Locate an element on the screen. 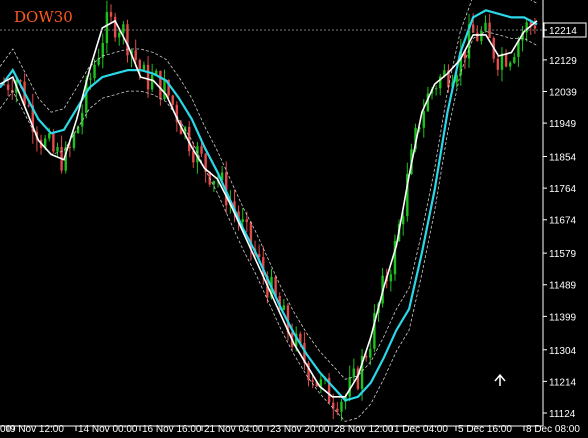 The width and height of the screenshot is (588, 438). y-tick-label: 11579 is located at coordinates (563, 254).